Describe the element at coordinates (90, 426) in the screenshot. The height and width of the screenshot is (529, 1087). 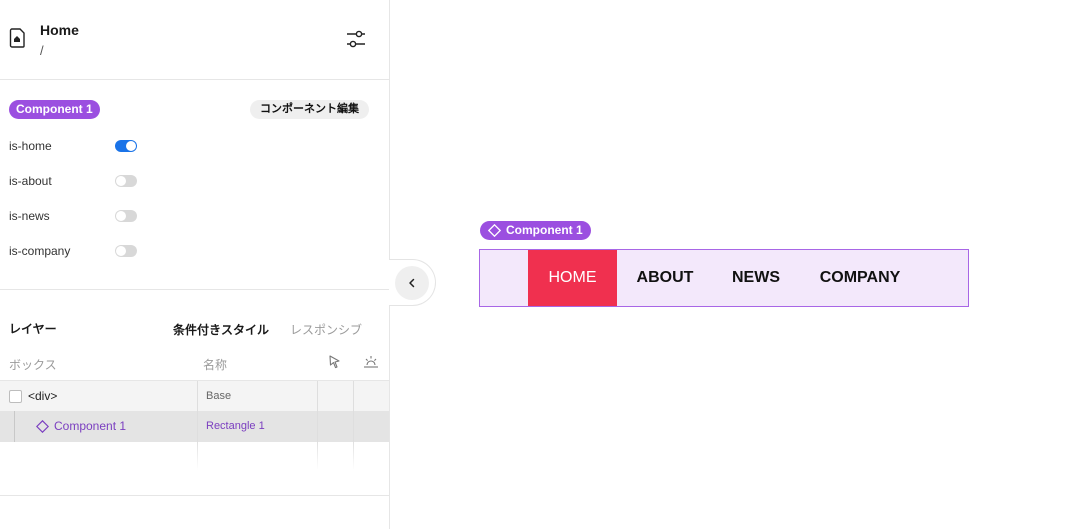
I see `layer-row-name: Component 1` at that location.